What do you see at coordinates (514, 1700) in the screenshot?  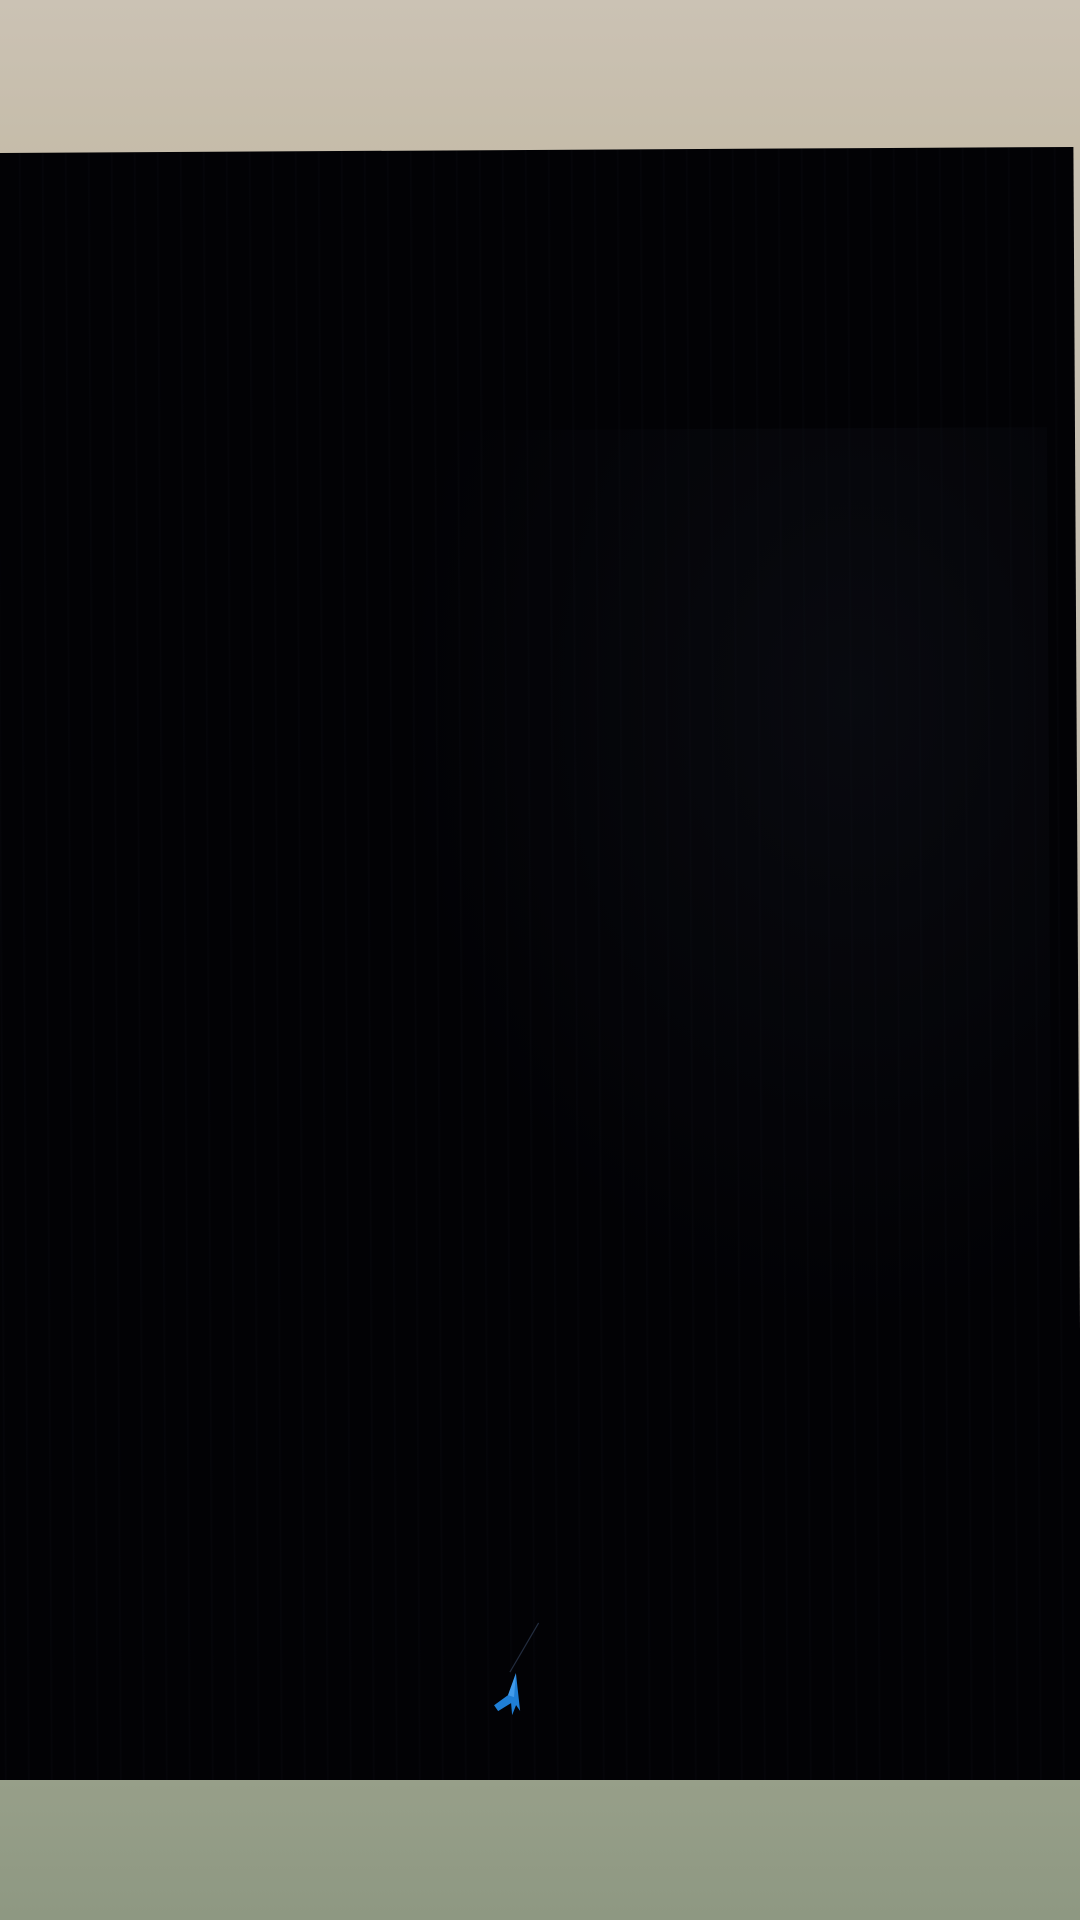 I see `player-ship-icon` at bounding box center [514, 1700].